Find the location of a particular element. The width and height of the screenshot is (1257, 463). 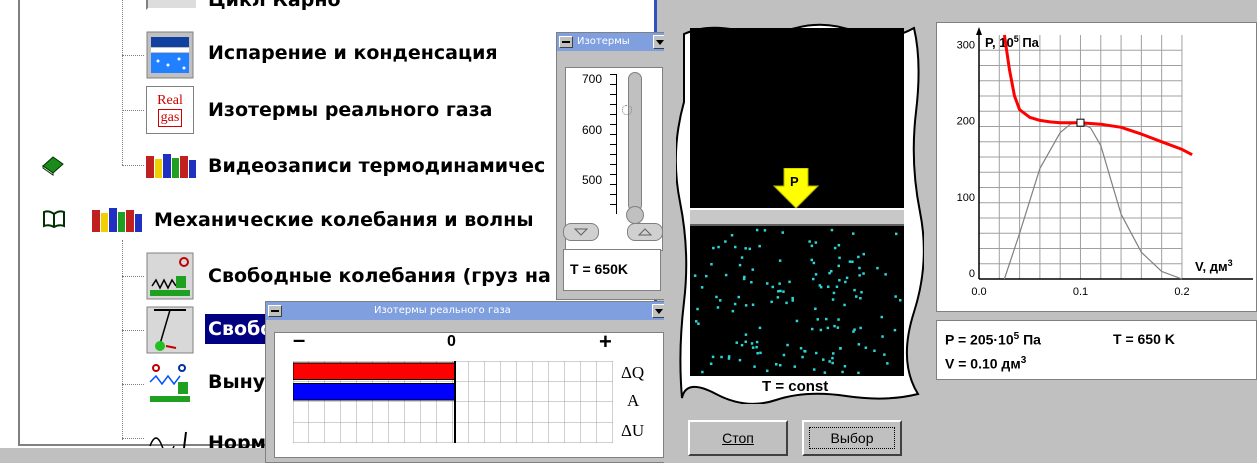

x-tick-label: 0.2 is located at coordinates (1181, 292).